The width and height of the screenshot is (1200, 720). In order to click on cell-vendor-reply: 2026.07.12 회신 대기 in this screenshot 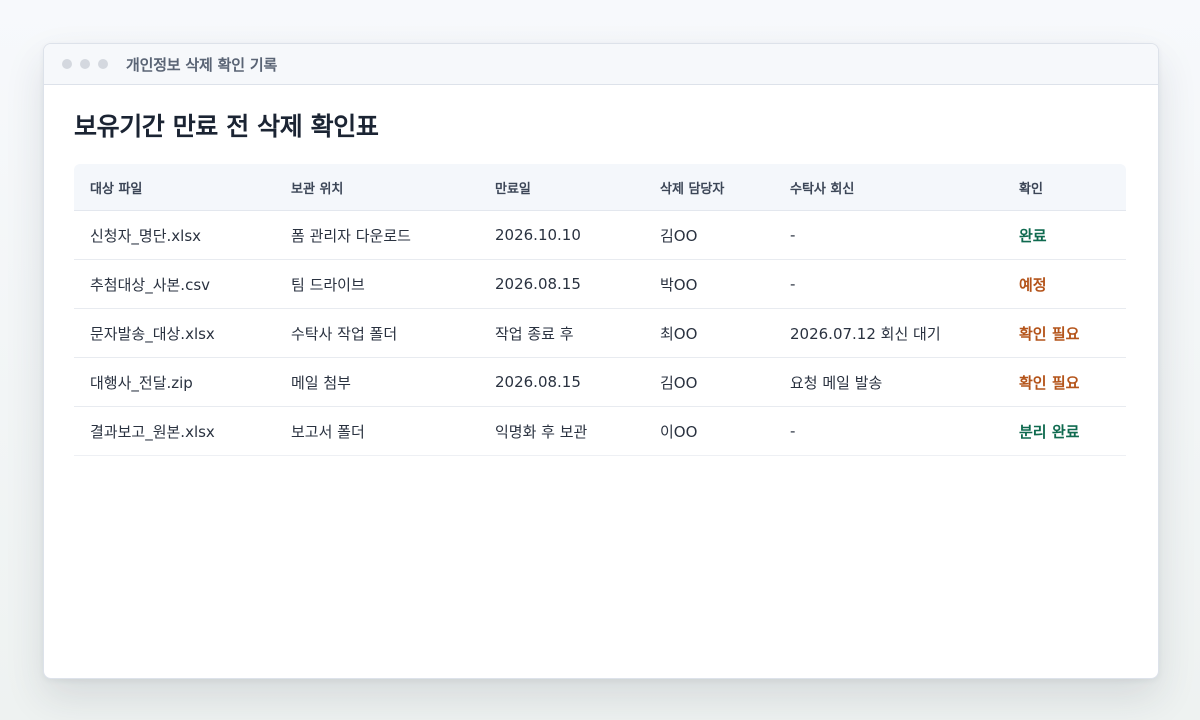, I will do `click(888, 333)`.